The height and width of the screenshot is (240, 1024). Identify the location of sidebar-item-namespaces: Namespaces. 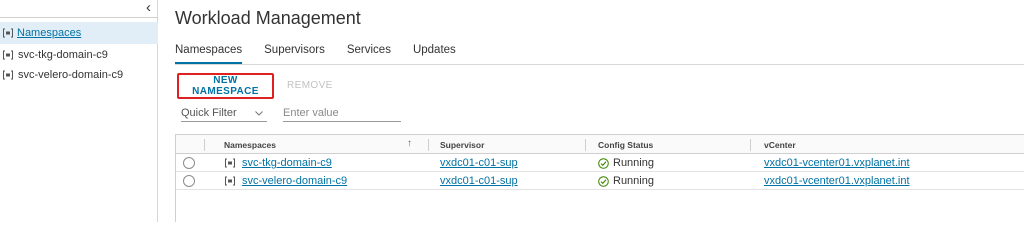
(79, 33).